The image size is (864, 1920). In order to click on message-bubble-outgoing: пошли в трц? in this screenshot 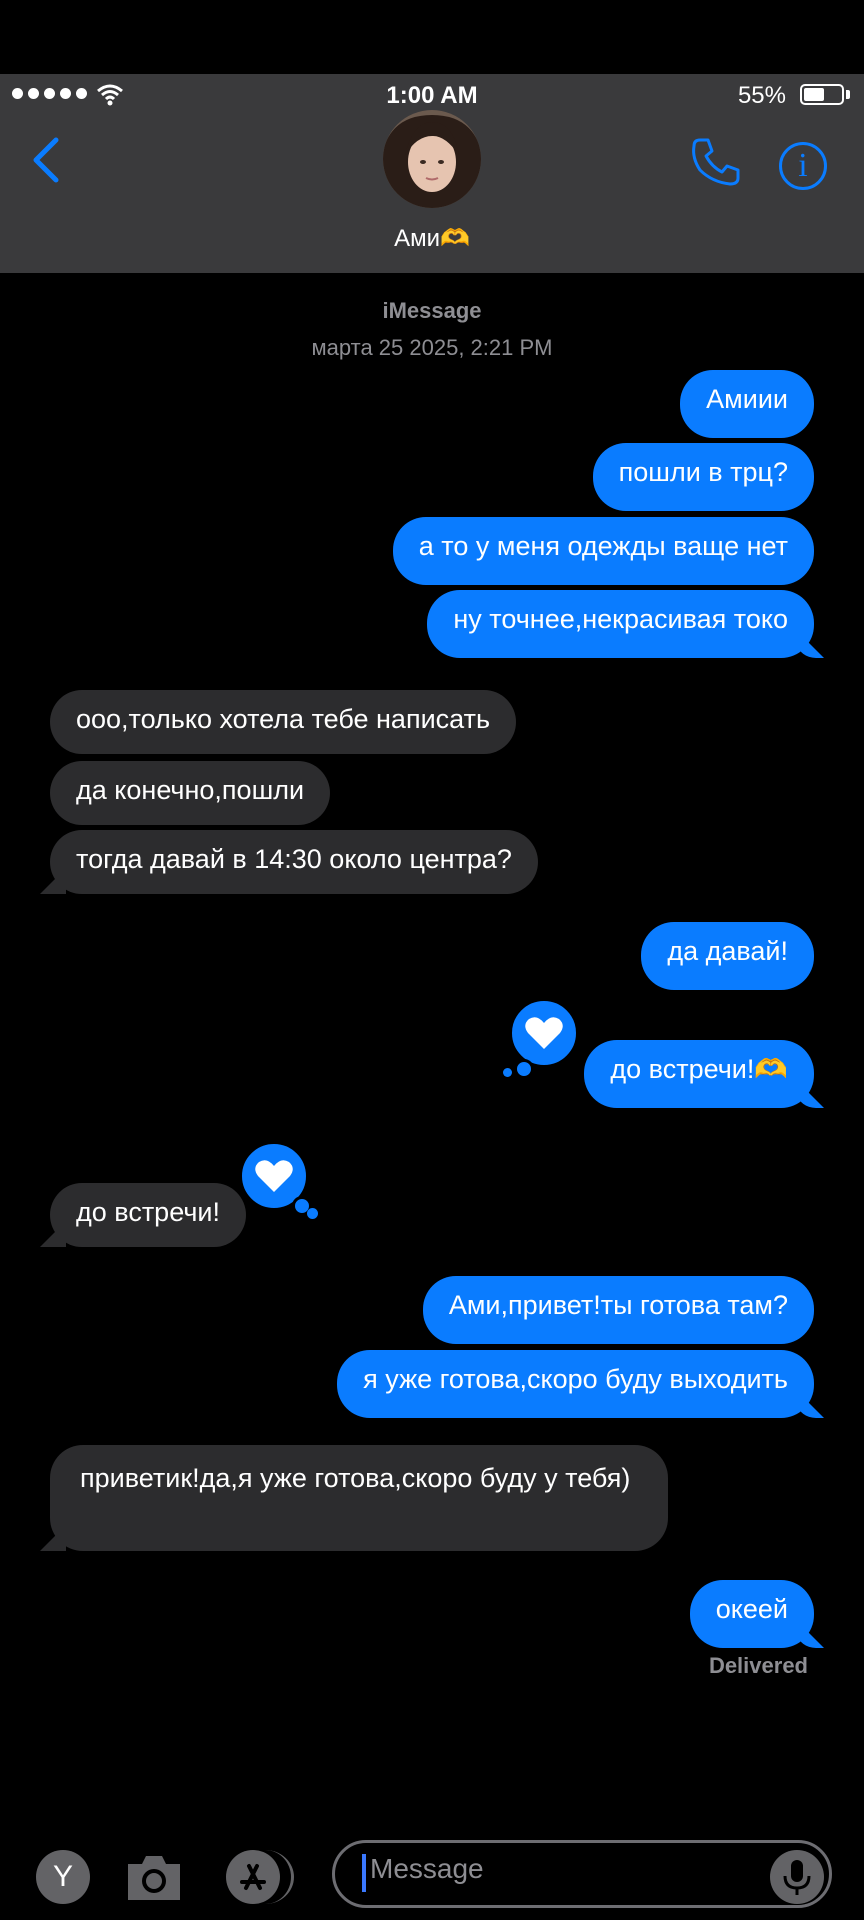, I will do `click(703, 477)`.